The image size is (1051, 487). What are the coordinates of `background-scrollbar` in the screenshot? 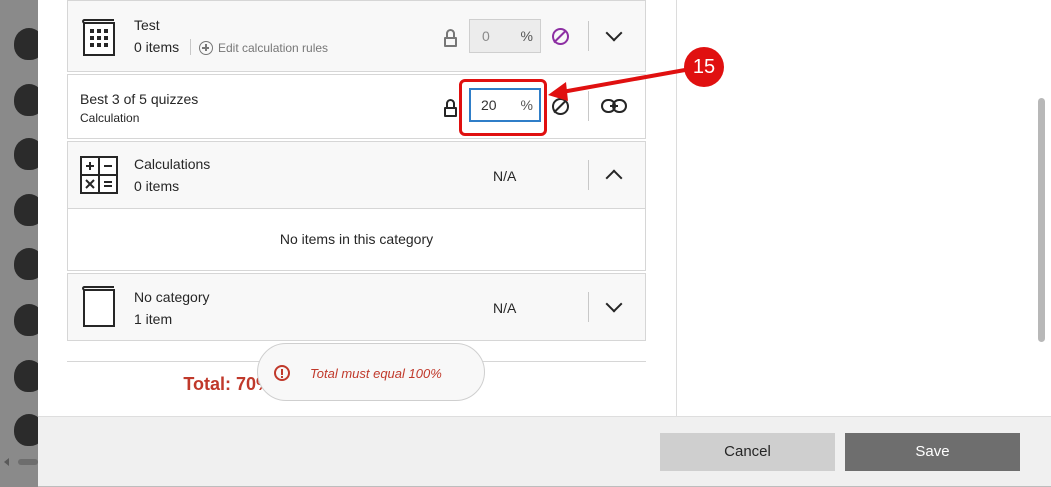 It's located at (21, 462).